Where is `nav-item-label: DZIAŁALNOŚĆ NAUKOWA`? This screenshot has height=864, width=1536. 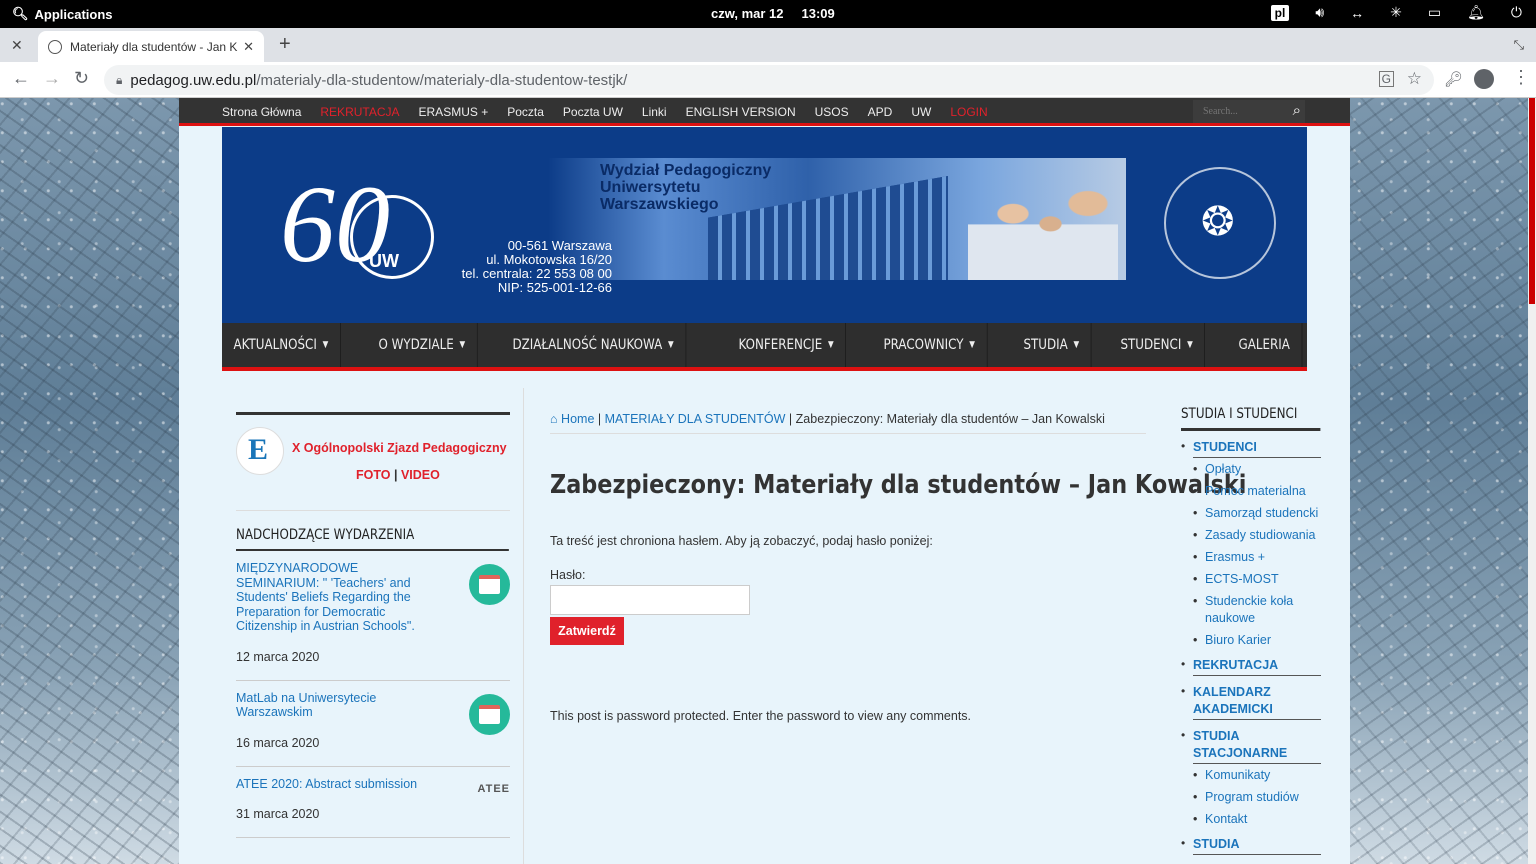
nav-item-label: DZIAŁALNOŚĆ NAUKOWA is located at coordinates (587, 344).